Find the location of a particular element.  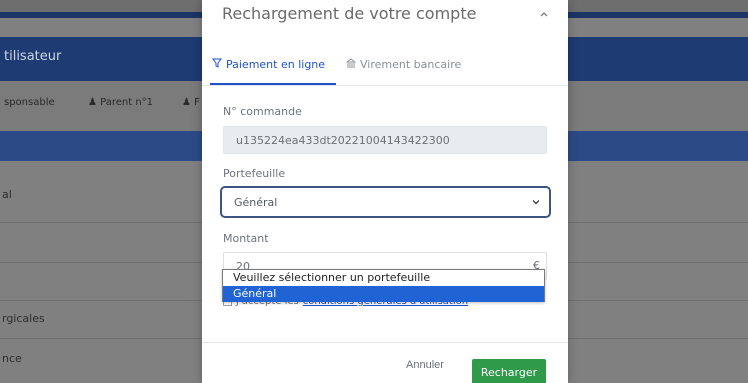

order-number-value: u135224ea433dt20221004143422300 is located at coordinates (343, 140).